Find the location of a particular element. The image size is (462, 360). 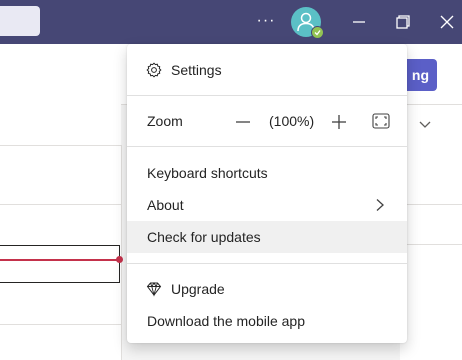

gear-icon is located at coordinates (154, 70).